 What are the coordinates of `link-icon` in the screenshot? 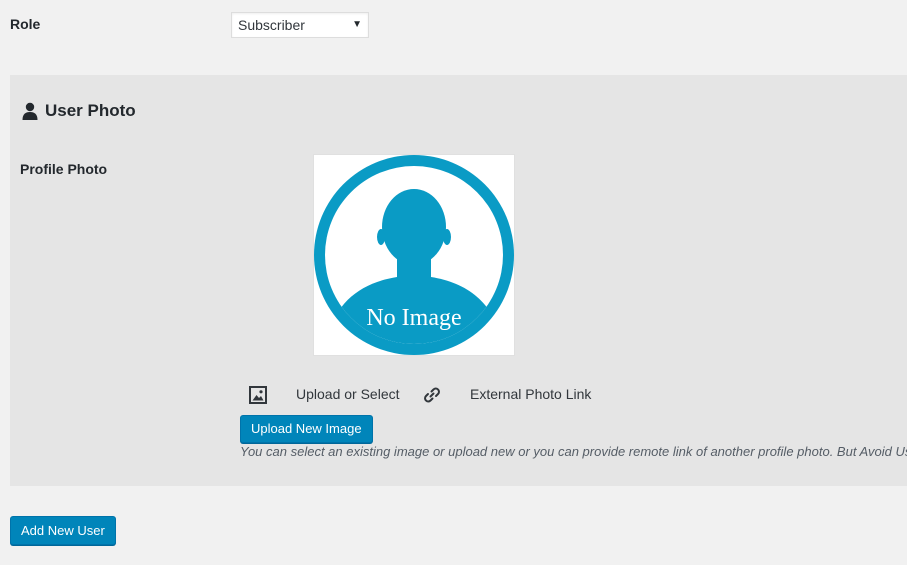 It's located at (432, 395).